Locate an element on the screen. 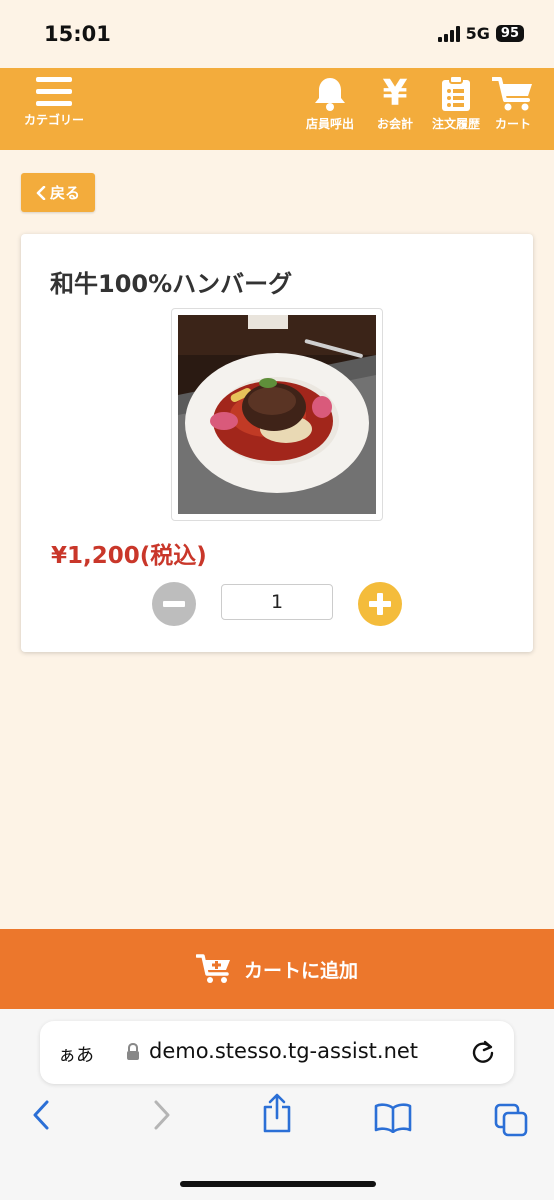  cart-button: カート is located at coordinates (513, 104).